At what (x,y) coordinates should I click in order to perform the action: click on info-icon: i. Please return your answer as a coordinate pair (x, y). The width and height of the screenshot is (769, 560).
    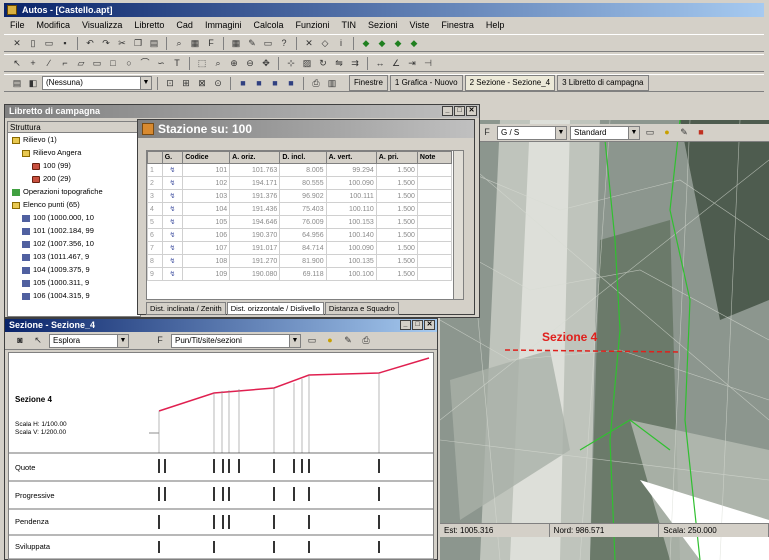
    Looking at the image, I should click on (341, 43).